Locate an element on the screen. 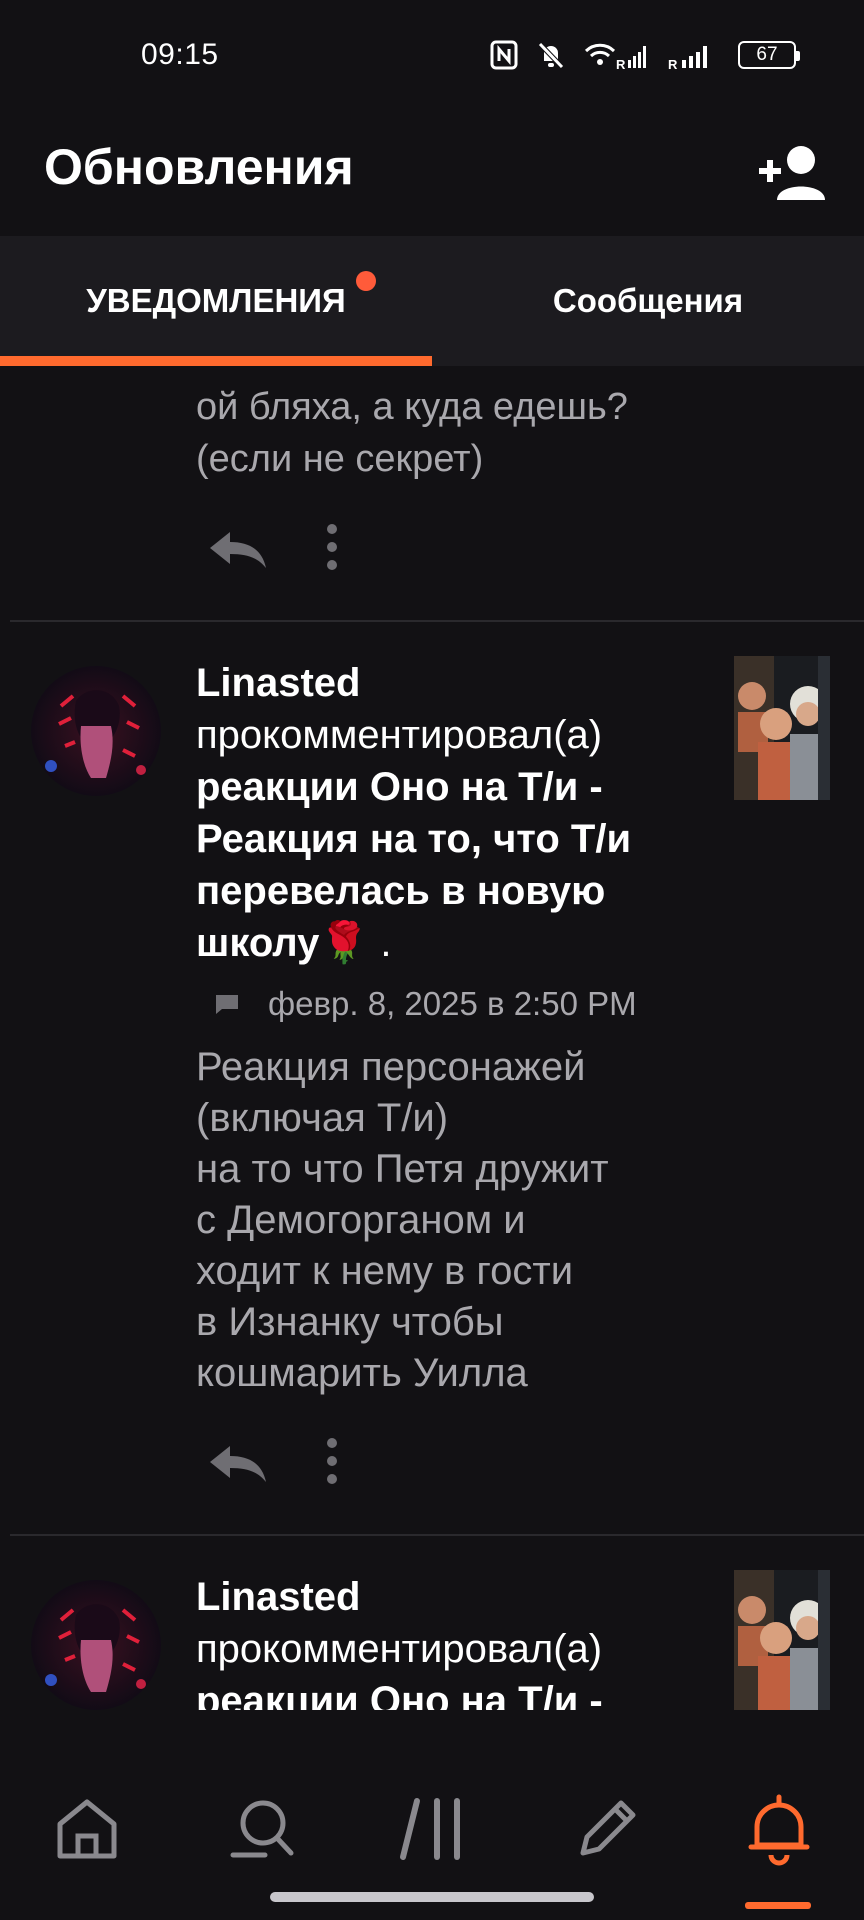  status-time: 09:15 is located at coordinates (180, 54).